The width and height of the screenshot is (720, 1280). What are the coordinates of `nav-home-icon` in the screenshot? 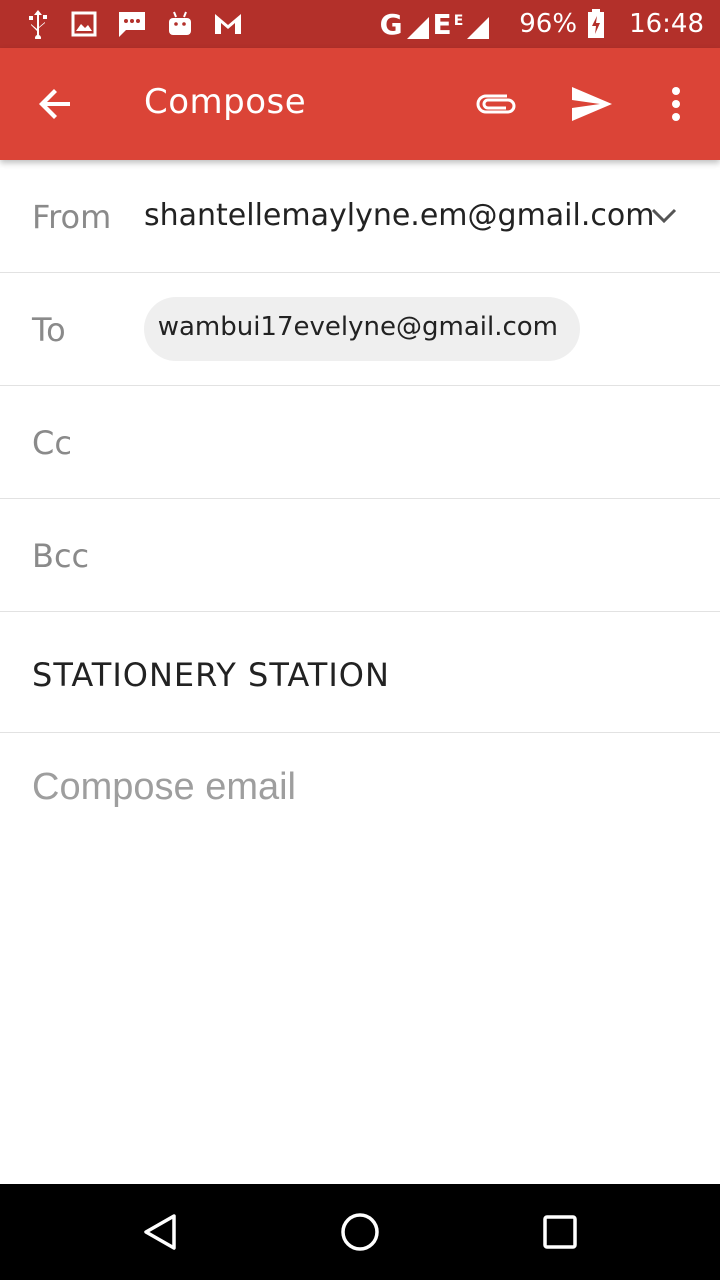 It's located at (360, 1232).